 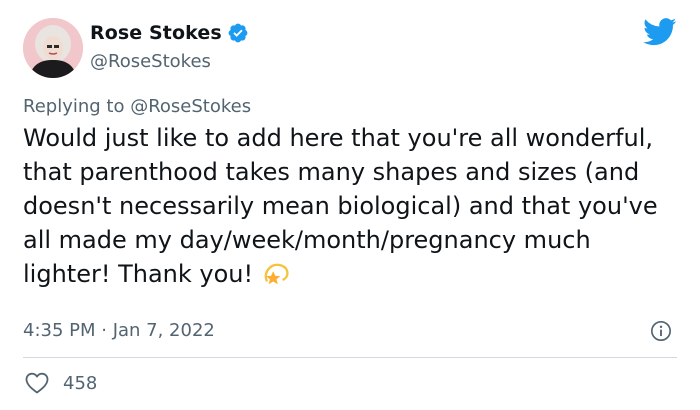 What do you see at coordinates (276, 274) in the screenshot?
I see `dizzy-star-icon` at bounding box center [276, 274].